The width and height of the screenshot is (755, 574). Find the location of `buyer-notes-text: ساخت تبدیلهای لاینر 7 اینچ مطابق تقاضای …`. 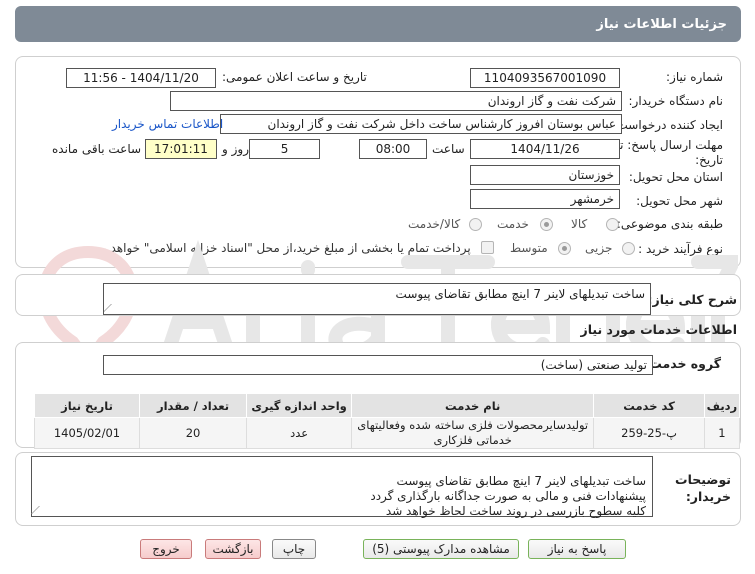

buyer-notes-text: ساخت تبدیلهای لاینر 7 اینچ مطابق تقاضای … is located at coordinates (508, 496).